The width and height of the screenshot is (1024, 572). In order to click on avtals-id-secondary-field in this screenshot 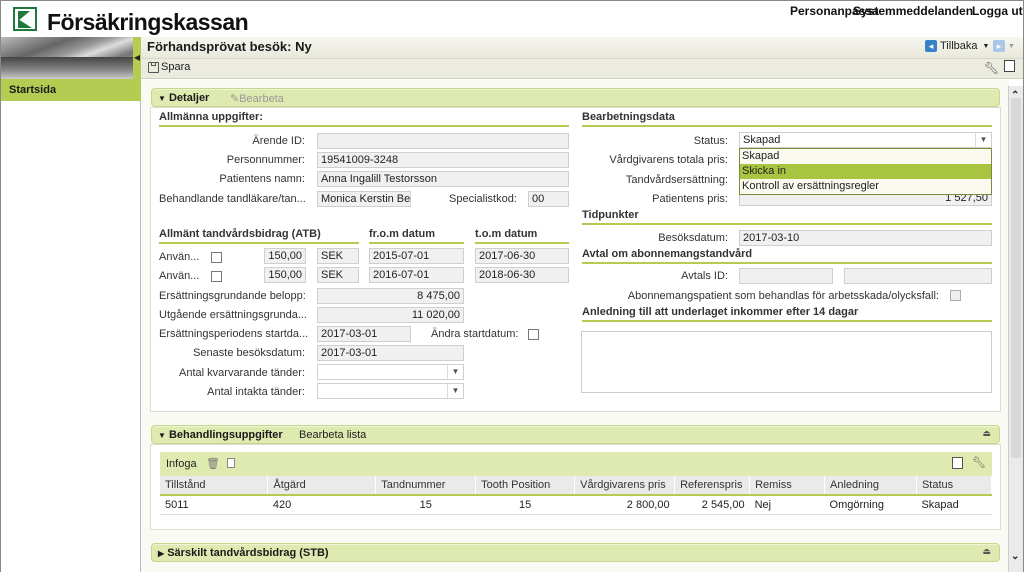, I will do `click(918, 276)`.